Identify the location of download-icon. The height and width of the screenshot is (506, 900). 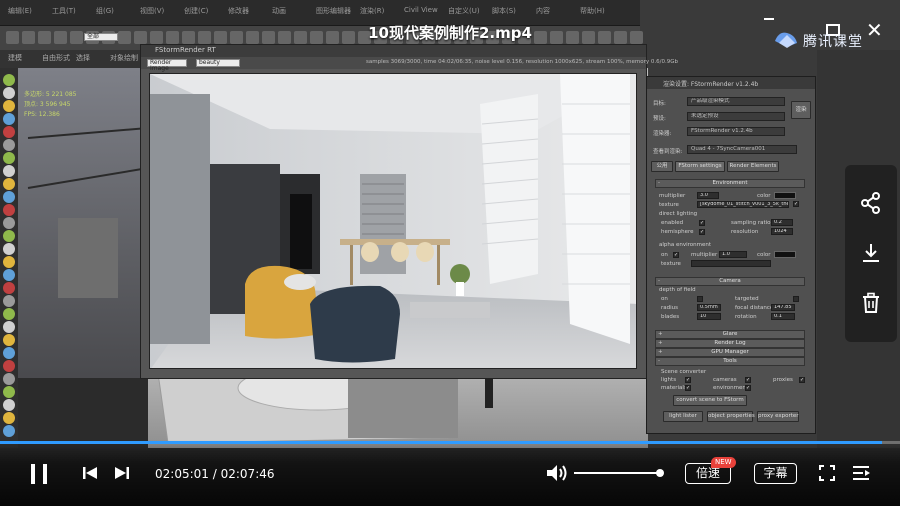
(871, 253).